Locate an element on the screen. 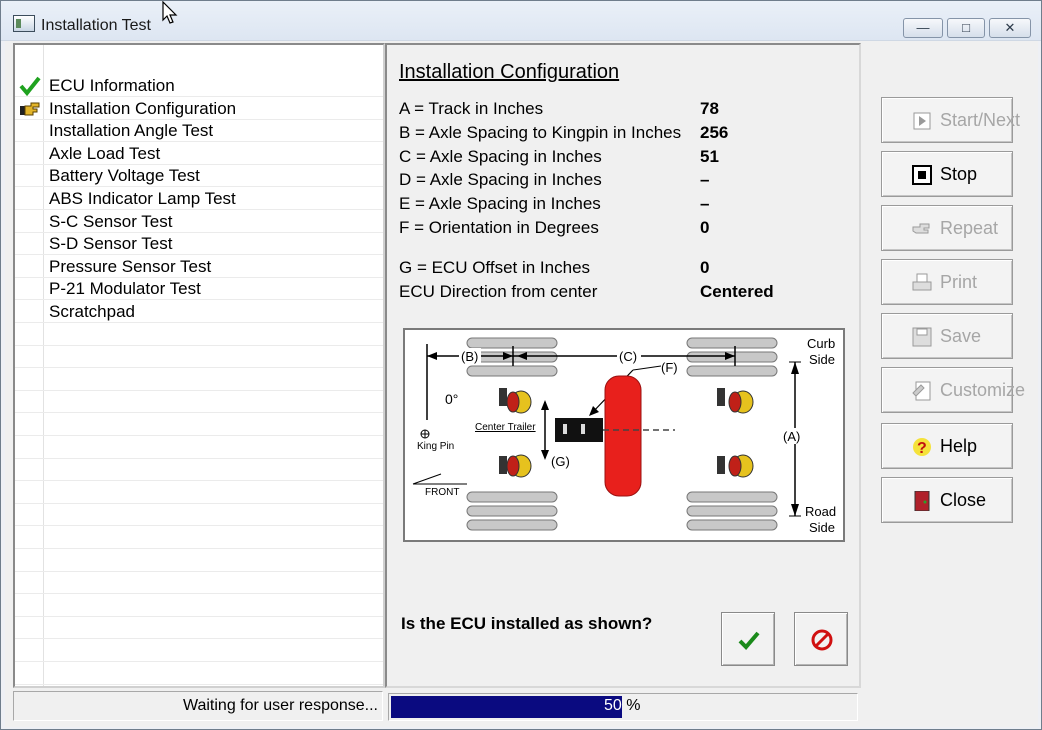  config-row: F = Orientation in Degrees 0 is located at coordinates (624, 229).